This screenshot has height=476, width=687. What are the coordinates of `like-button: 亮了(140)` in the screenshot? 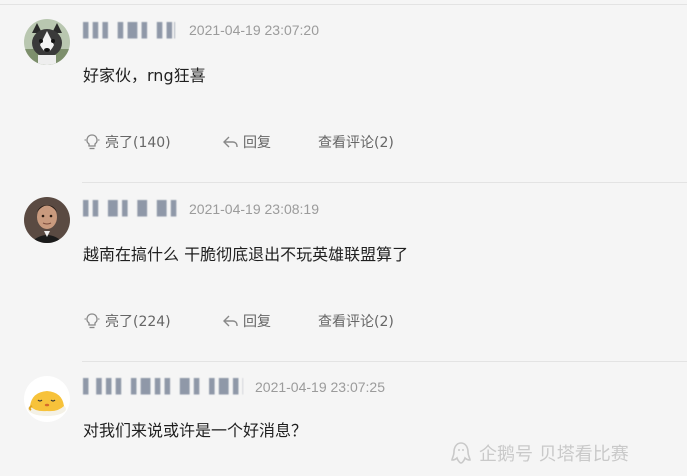 It's located at (152, 142).